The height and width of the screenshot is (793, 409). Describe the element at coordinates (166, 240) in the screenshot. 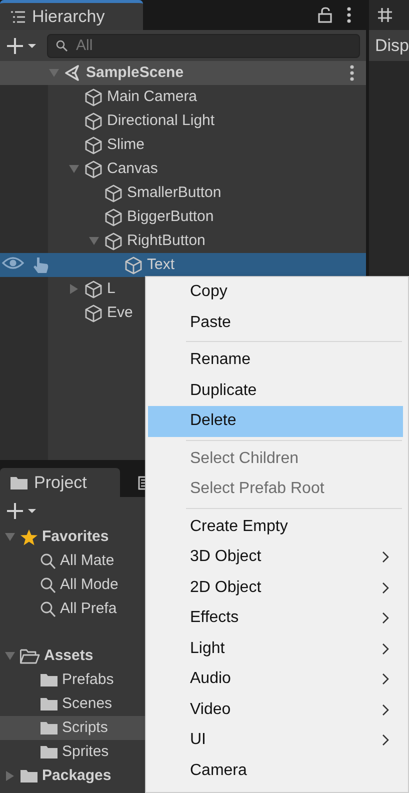

I see `tree-label: RightButton` at that location.